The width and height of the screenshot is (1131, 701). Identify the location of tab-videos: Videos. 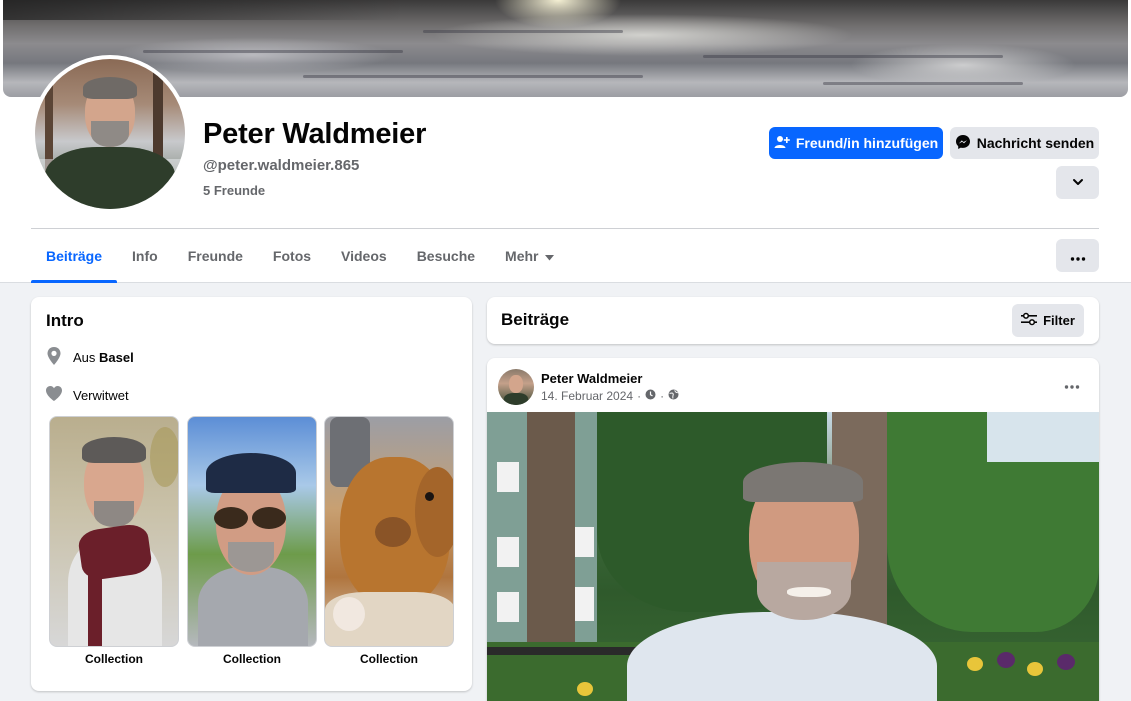
(364, 256).